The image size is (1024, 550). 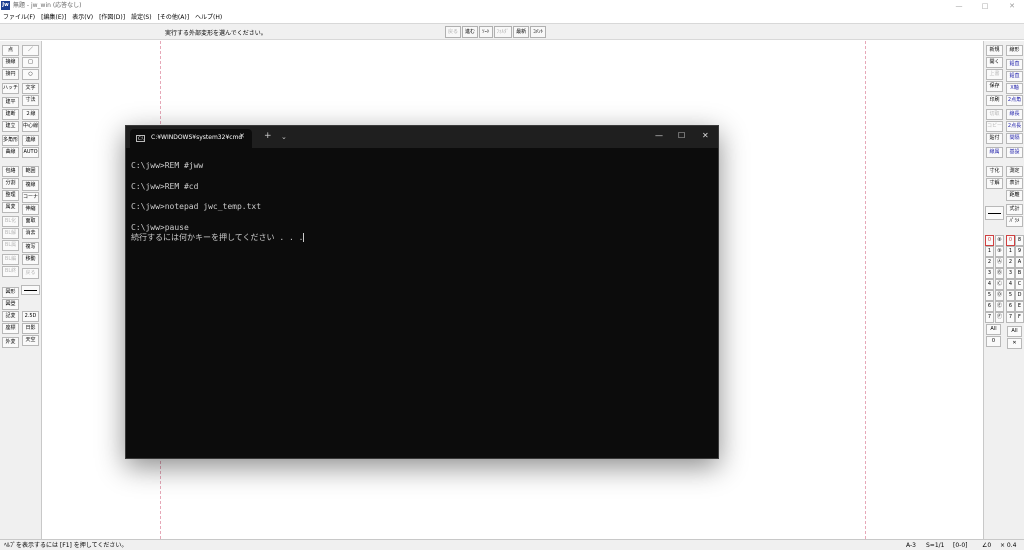 What do you see at coordinates (10, 233) in the screenshot?
I see `tool-block-explode: BL解` at bounding box center [10, 233].